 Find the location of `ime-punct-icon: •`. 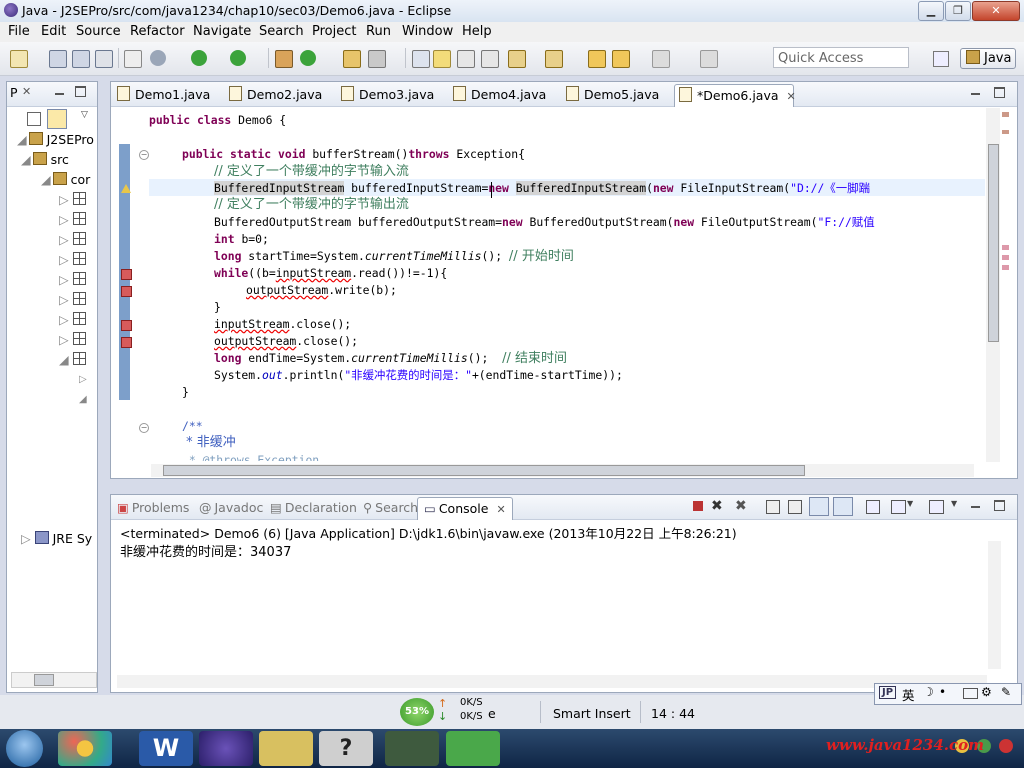

ime-punct-icon: • is located at coordinates (942, 692).